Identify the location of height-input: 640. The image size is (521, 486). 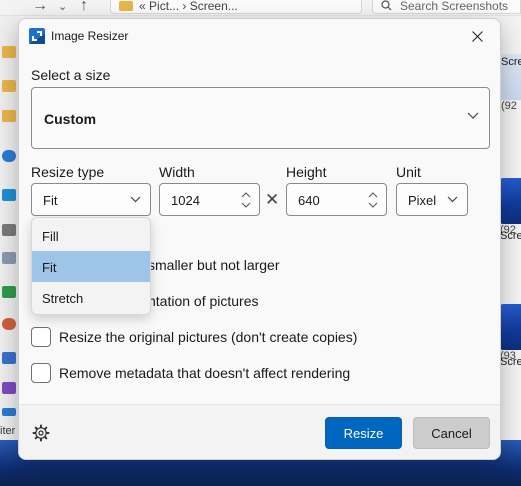
(336, 199).